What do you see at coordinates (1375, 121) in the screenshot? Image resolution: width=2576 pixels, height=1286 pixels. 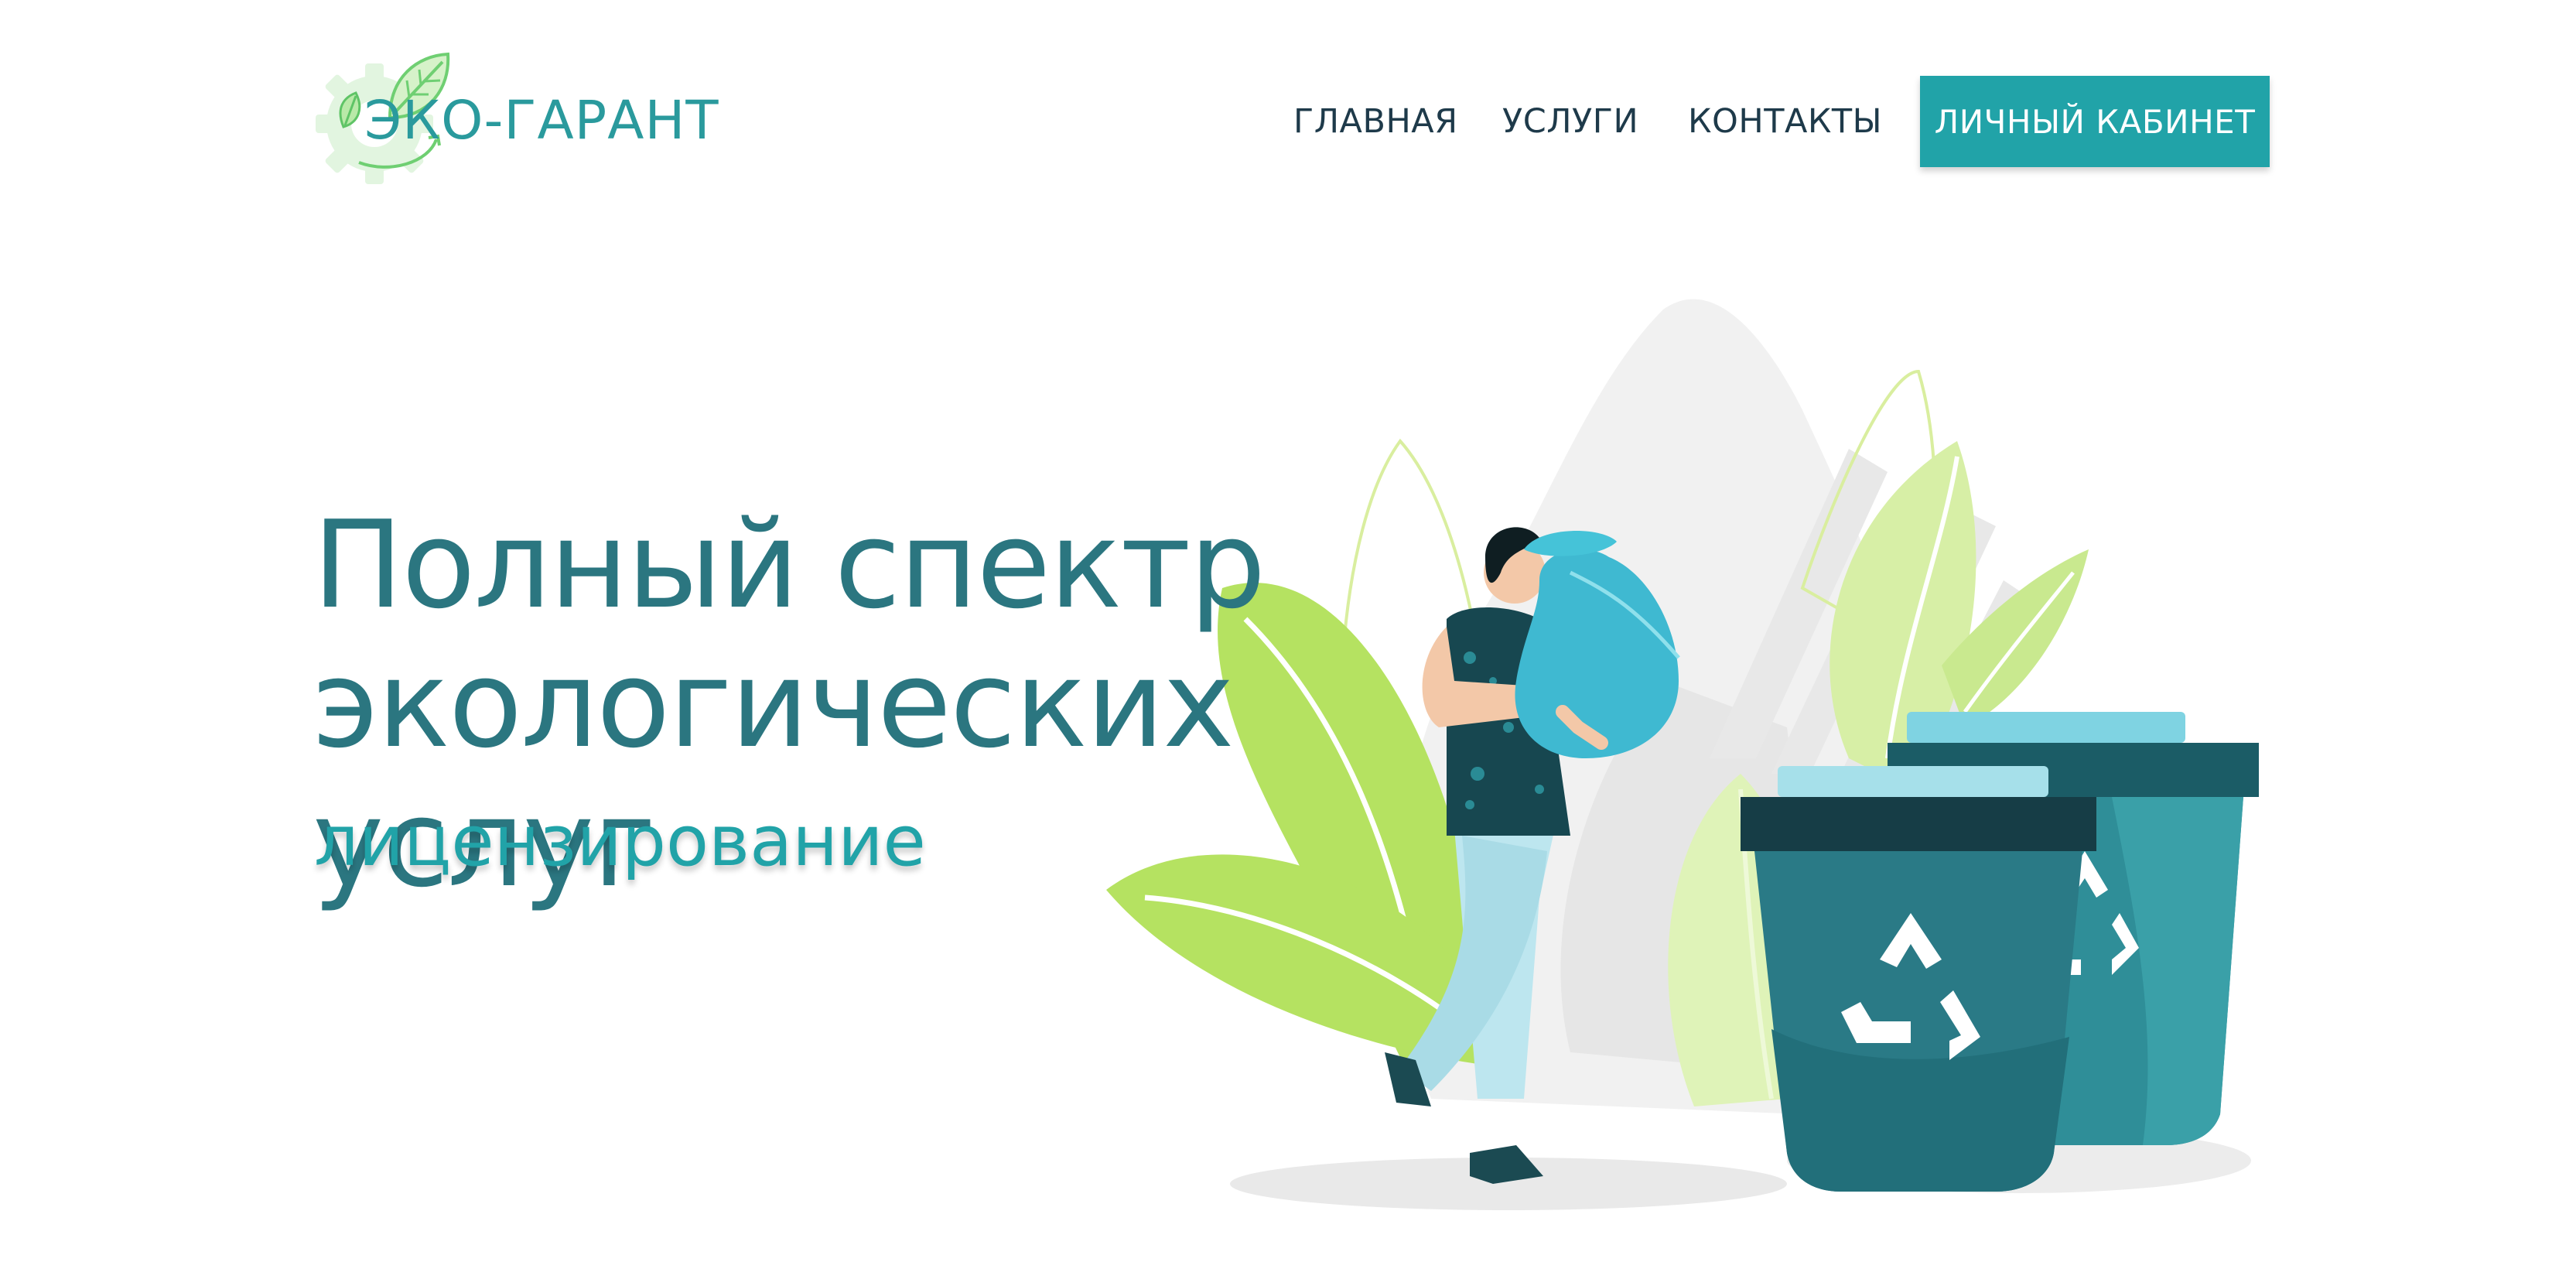 I see `nav-link-home: ГЛАВНАЯ` at bounding box center [1375, 121].